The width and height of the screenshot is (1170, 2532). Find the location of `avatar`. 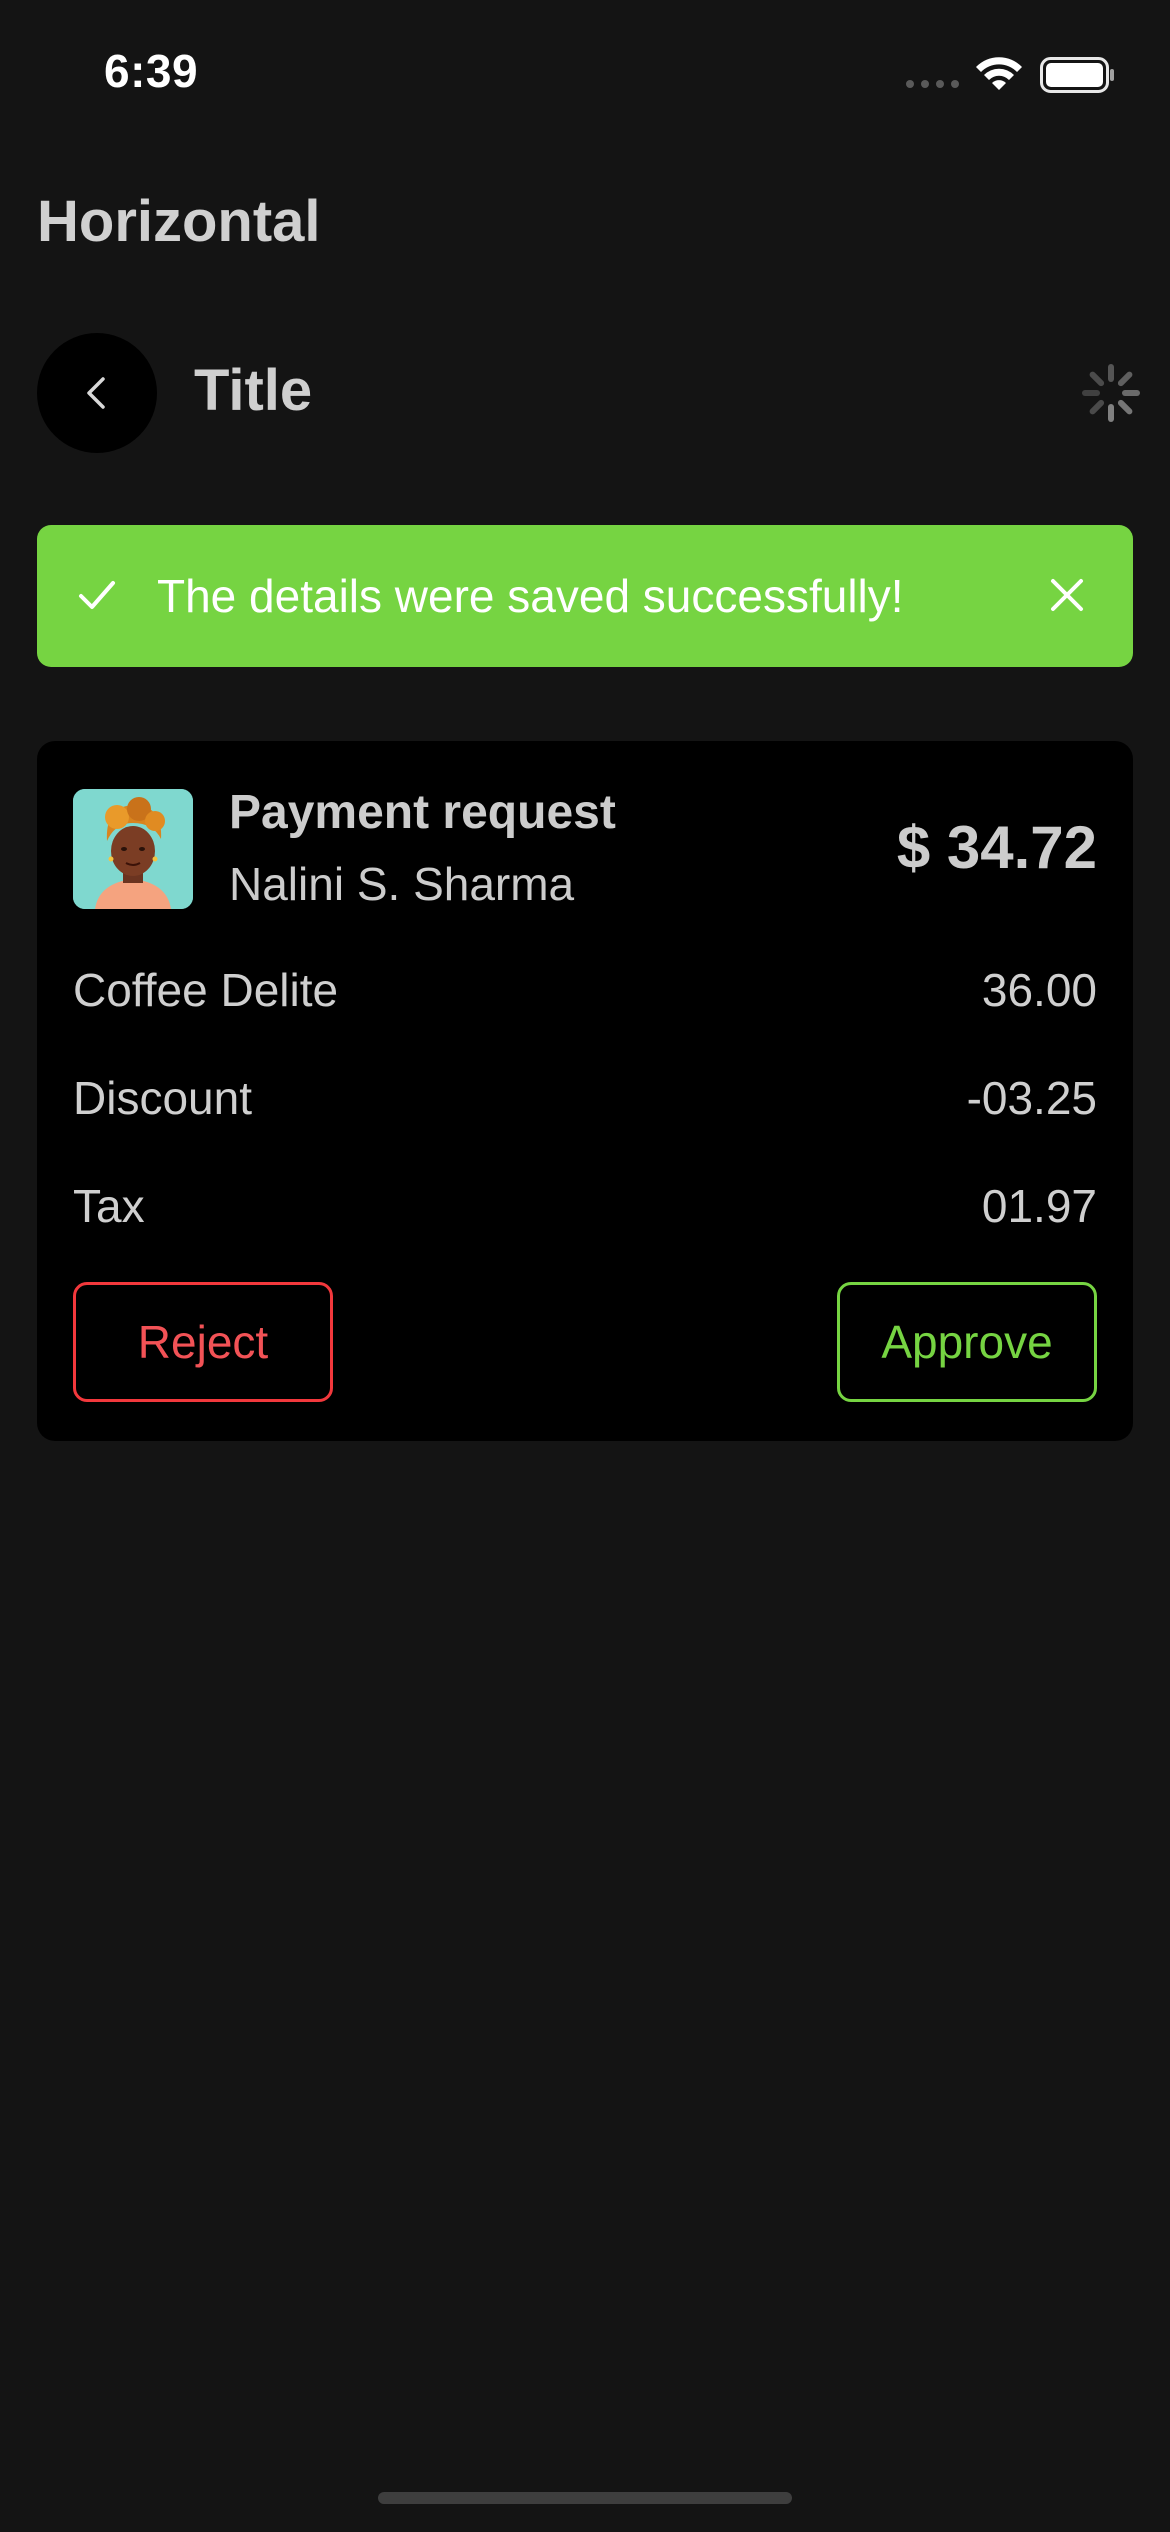

avatar is located at coordinates (133, 849).